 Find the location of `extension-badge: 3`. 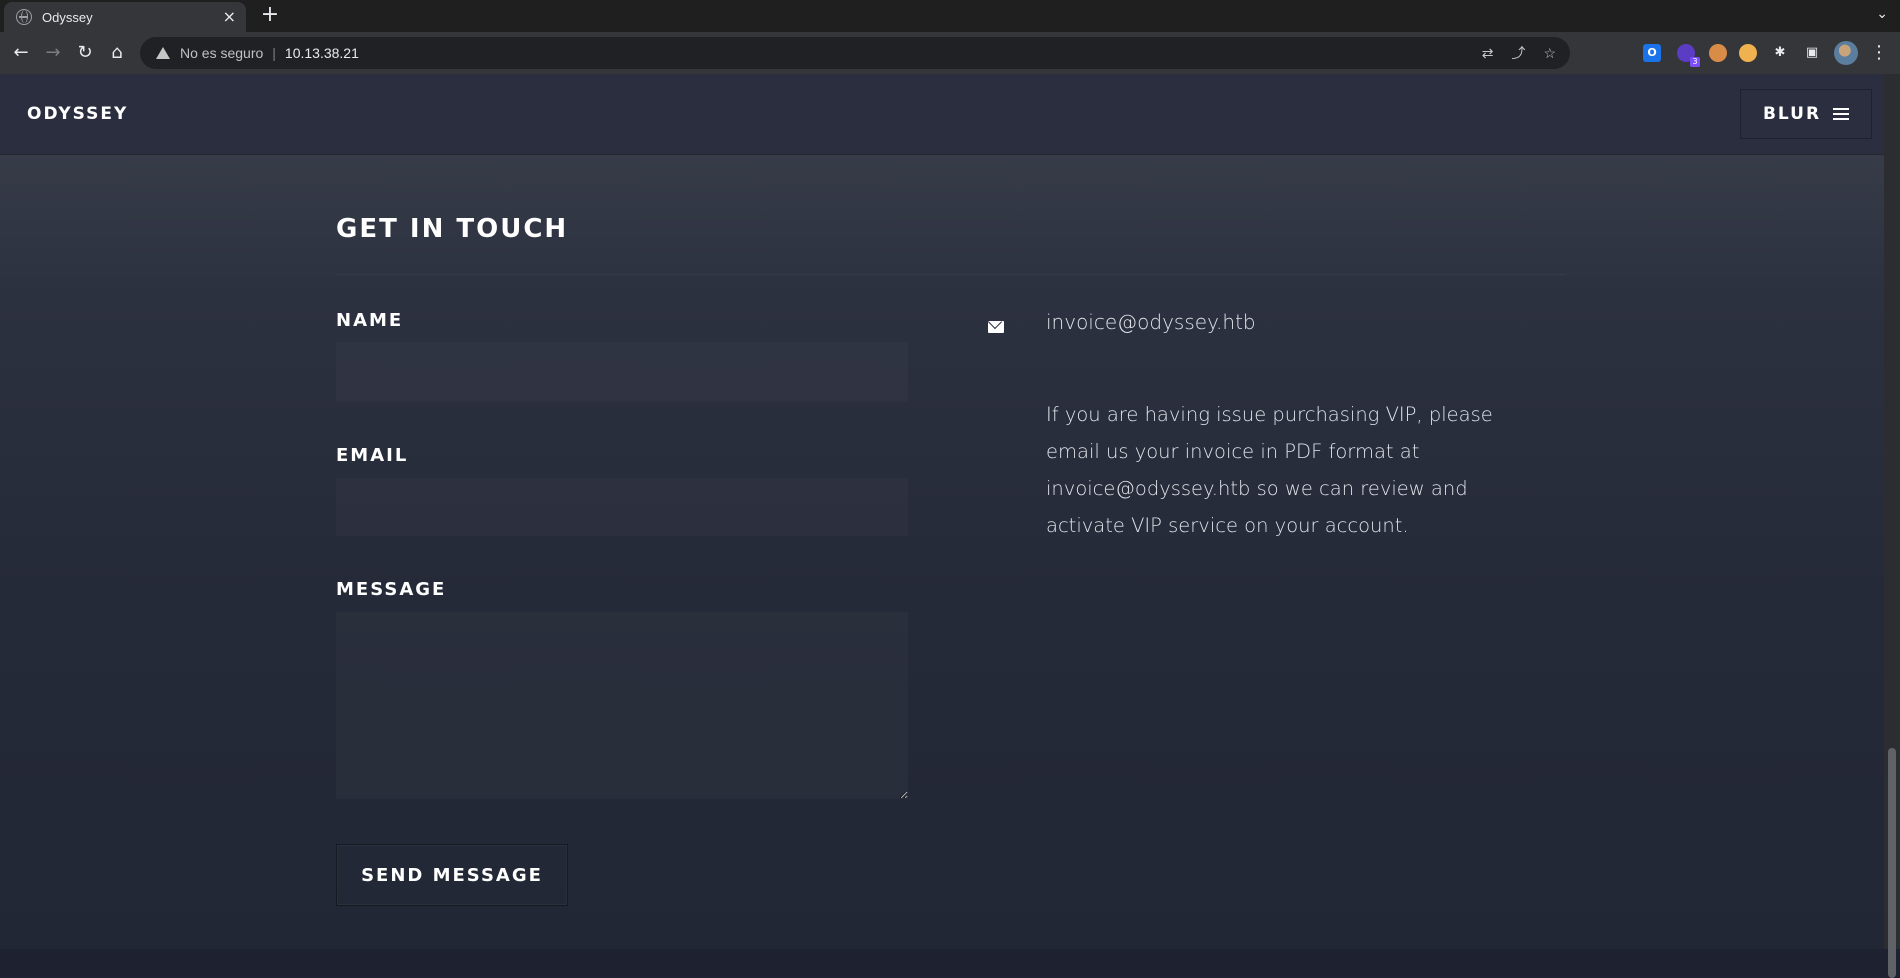

extension-badge: 3 is located at coordinates (1695, 62).